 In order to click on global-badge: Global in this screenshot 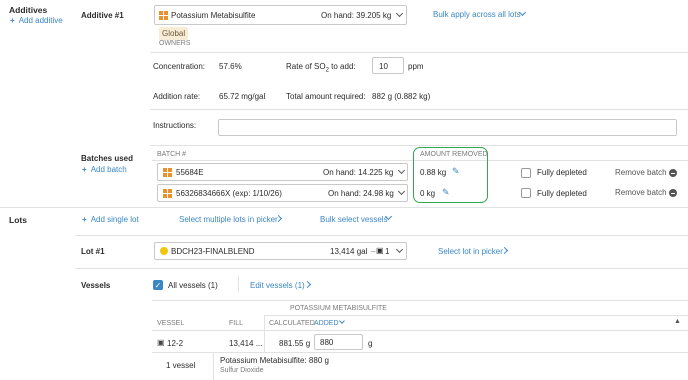, I will do `click(174, 33)`.